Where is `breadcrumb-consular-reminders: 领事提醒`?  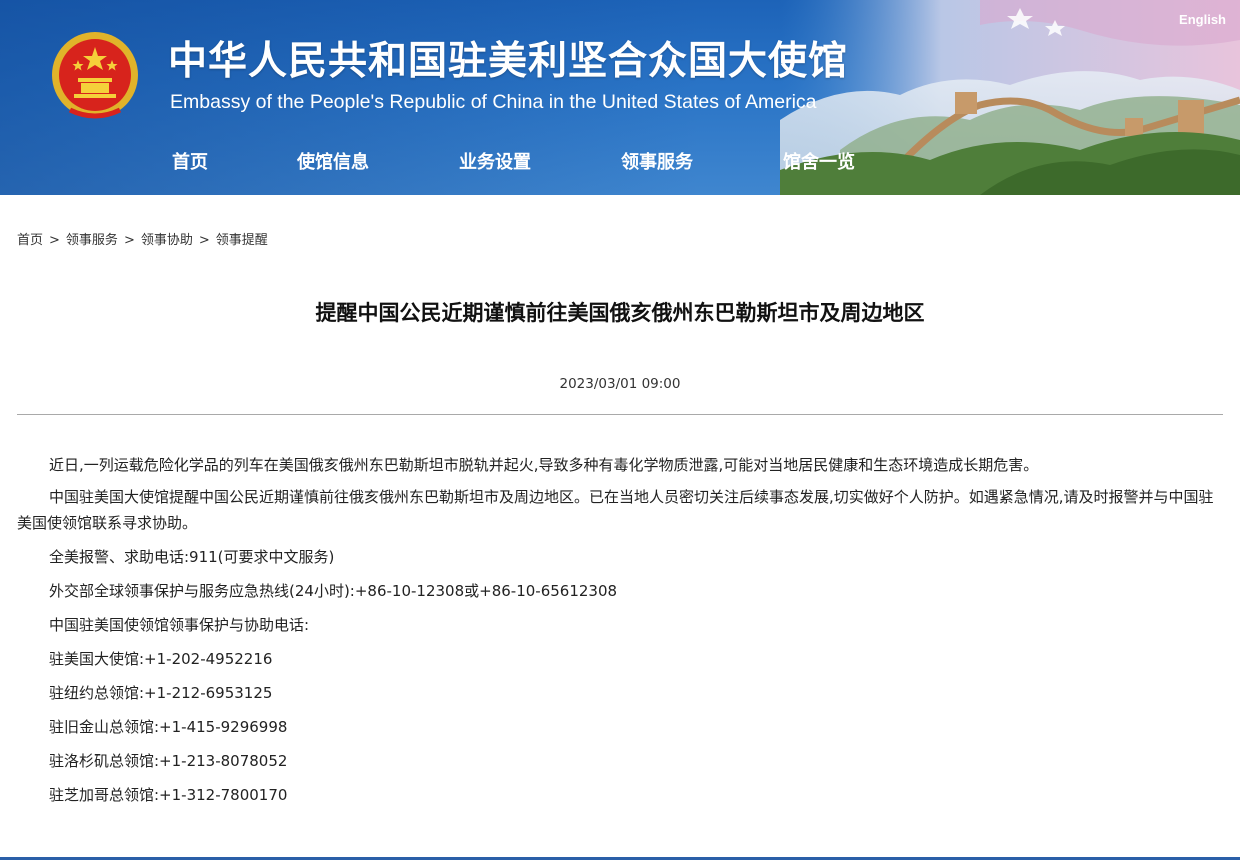
breadcrumb-consular-reminders: 领事提醒 is located at coordinates (242, 240).